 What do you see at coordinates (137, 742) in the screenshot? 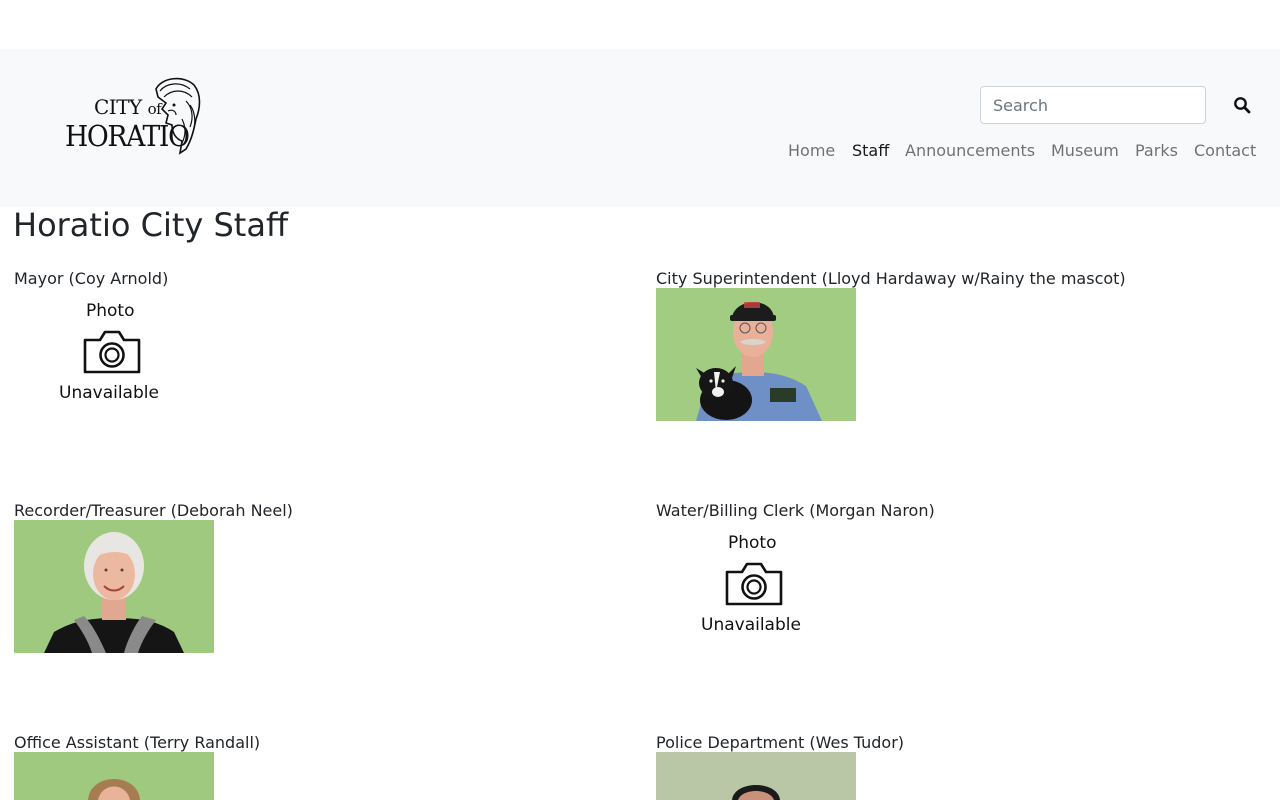
I see `staff-label: Office Assistant (Terry Randall)` at bounding box center [137, 742].